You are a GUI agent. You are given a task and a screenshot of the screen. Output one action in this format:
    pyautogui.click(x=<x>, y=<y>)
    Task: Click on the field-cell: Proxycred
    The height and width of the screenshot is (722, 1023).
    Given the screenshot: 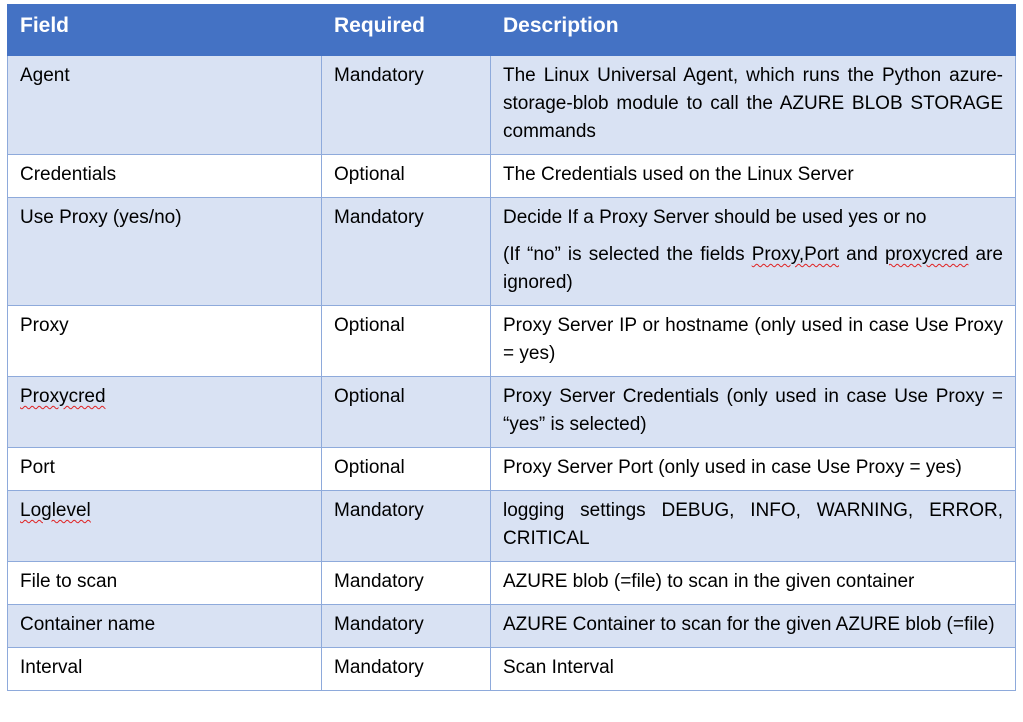 What is the action you would take?
    pyautogui.click(x=164, y=412)
    